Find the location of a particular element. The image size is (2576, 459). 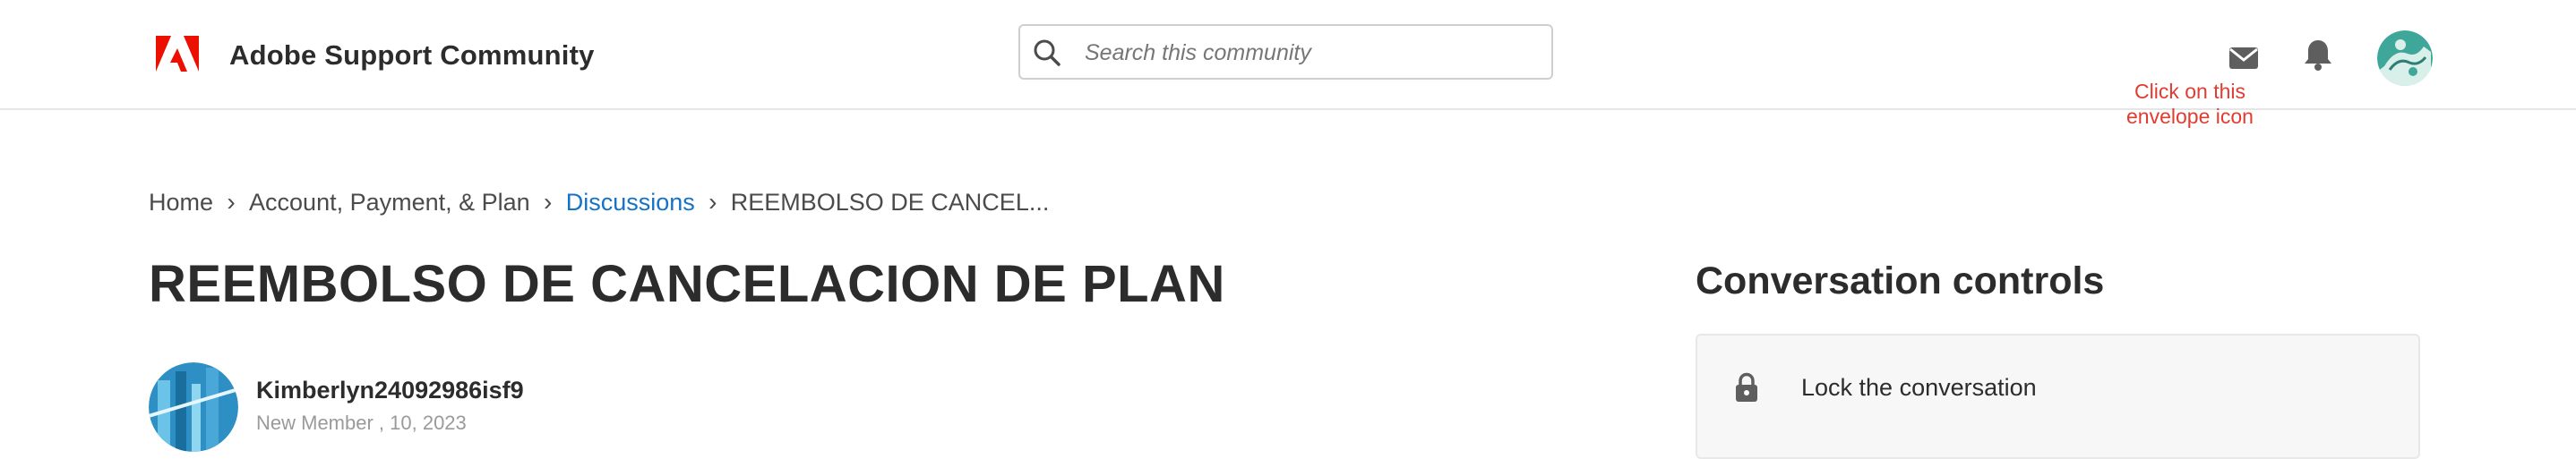

page-title: REEMBOLSO DE CANCELACION DE PLAN is located at coordinates (687, 284).